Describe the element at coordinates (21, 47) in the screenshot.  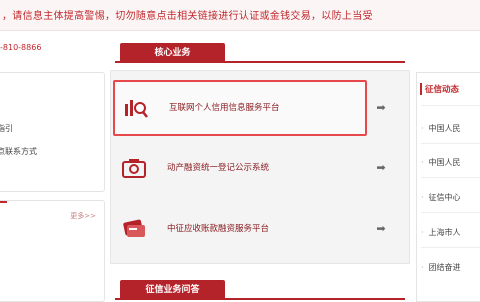
I see `hotline-number: -810-8866` at that location.